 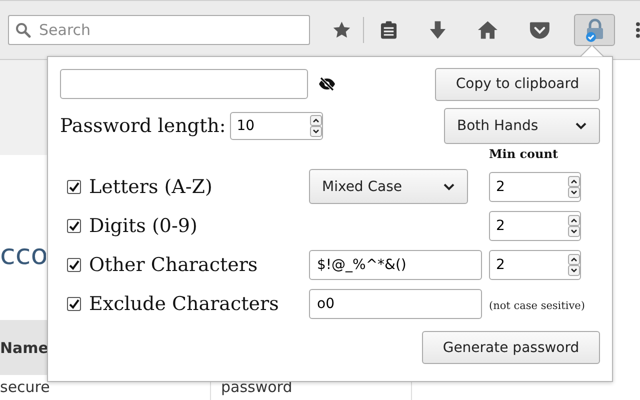 What do you see at coordinates (23, 255) in the screenshot?
I see `page-heading: cco` at bounding box center [23, 255].